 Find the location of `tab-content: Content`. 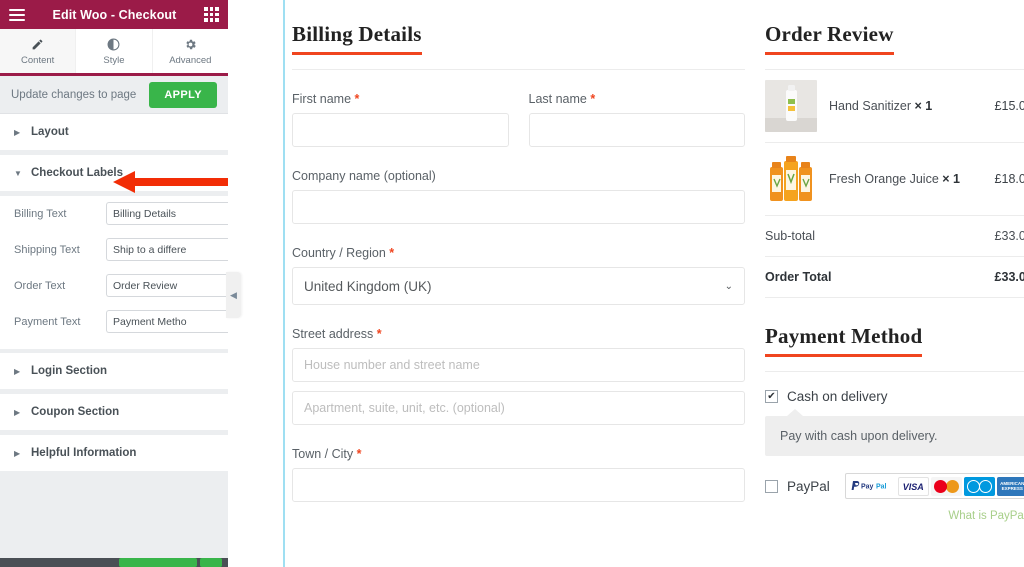

tab-content: Content is located at coordinates (38, 52).